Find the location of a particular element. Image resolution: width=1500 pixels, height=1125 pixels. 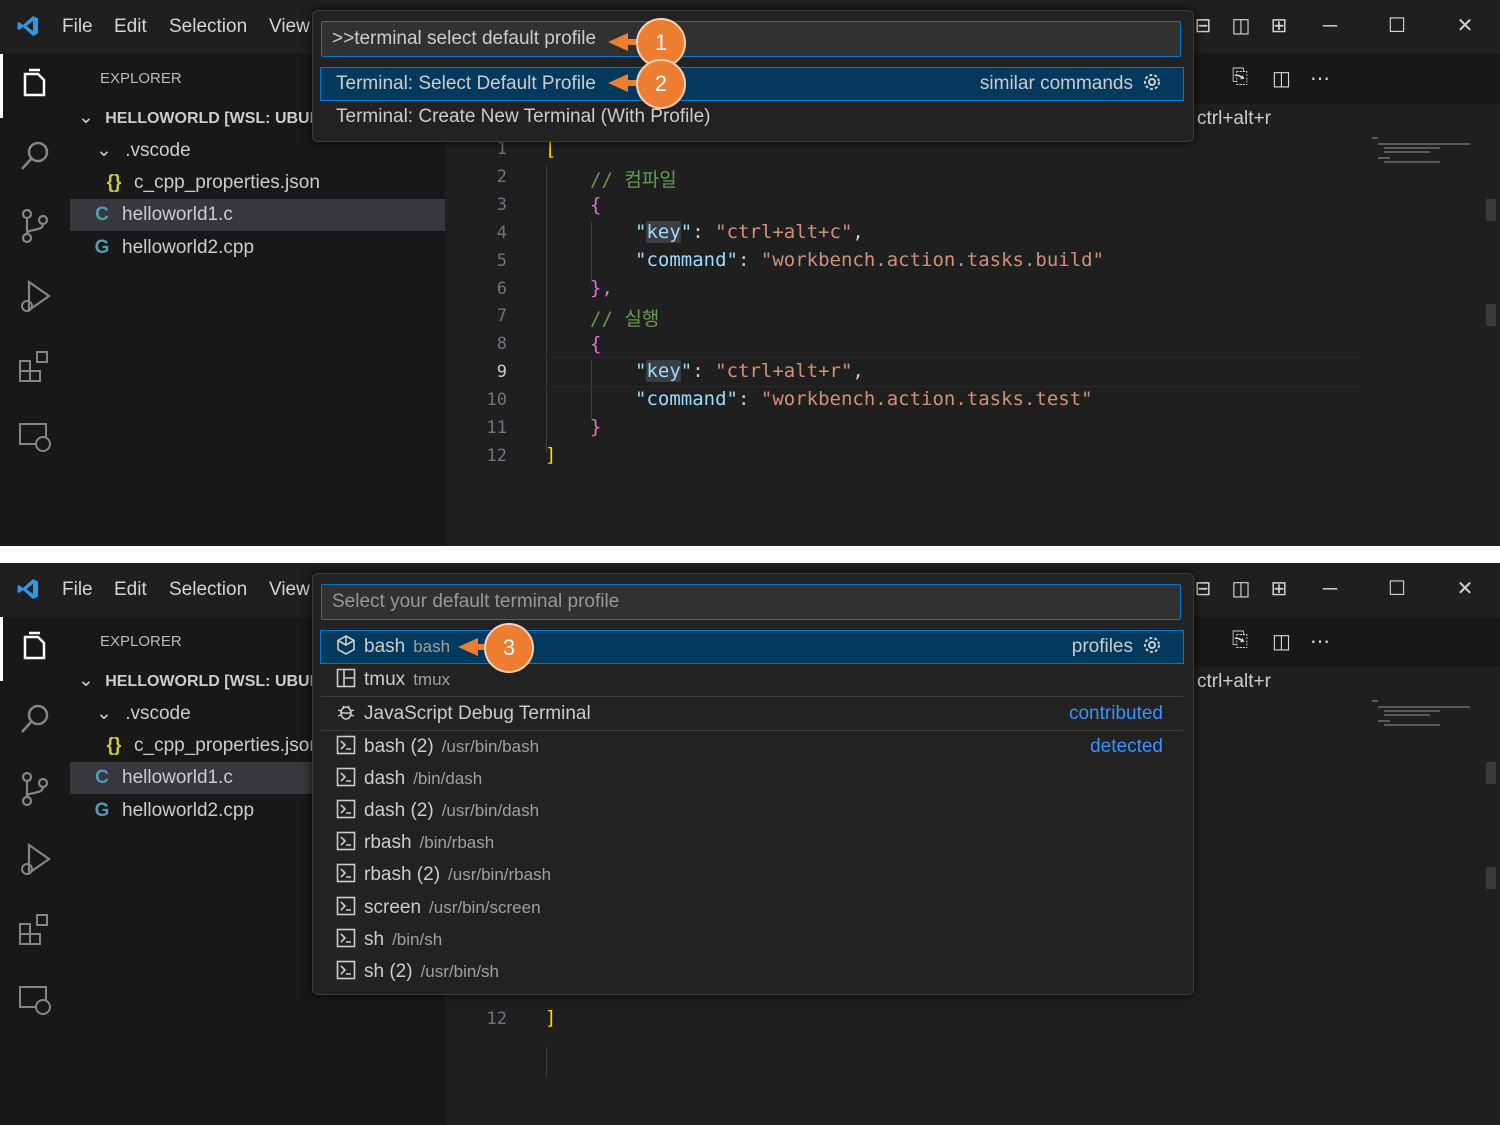

profile-item: dash (2) /usr/bin/dash is located at coordinates (752, 811).